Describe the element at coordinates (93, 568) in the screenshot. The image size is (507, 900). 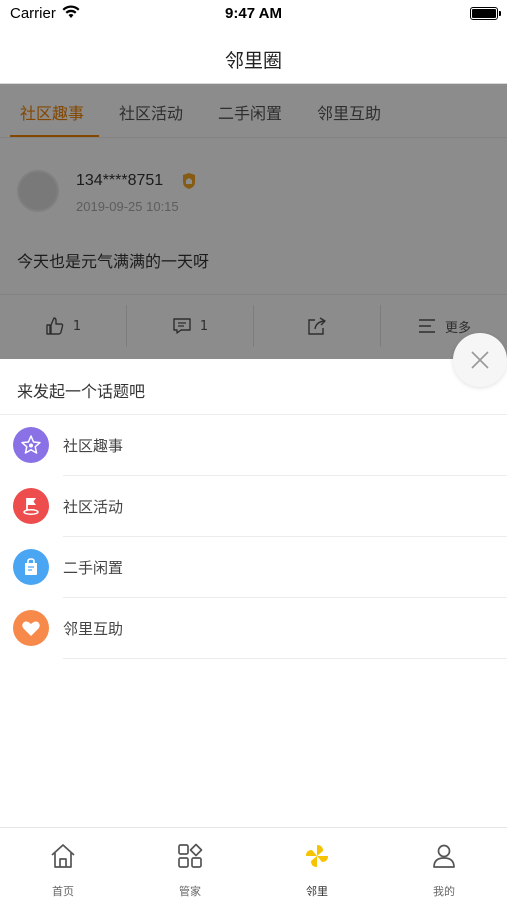
I see `topic-label: 二手闲置` at that location.